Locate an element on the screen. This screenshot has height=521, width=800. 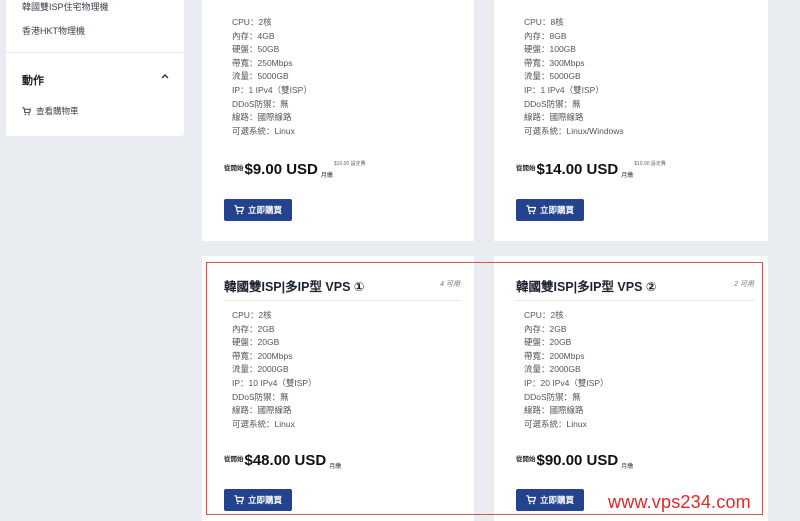
price: $9.00 USD is located at coordinates (281, 169).